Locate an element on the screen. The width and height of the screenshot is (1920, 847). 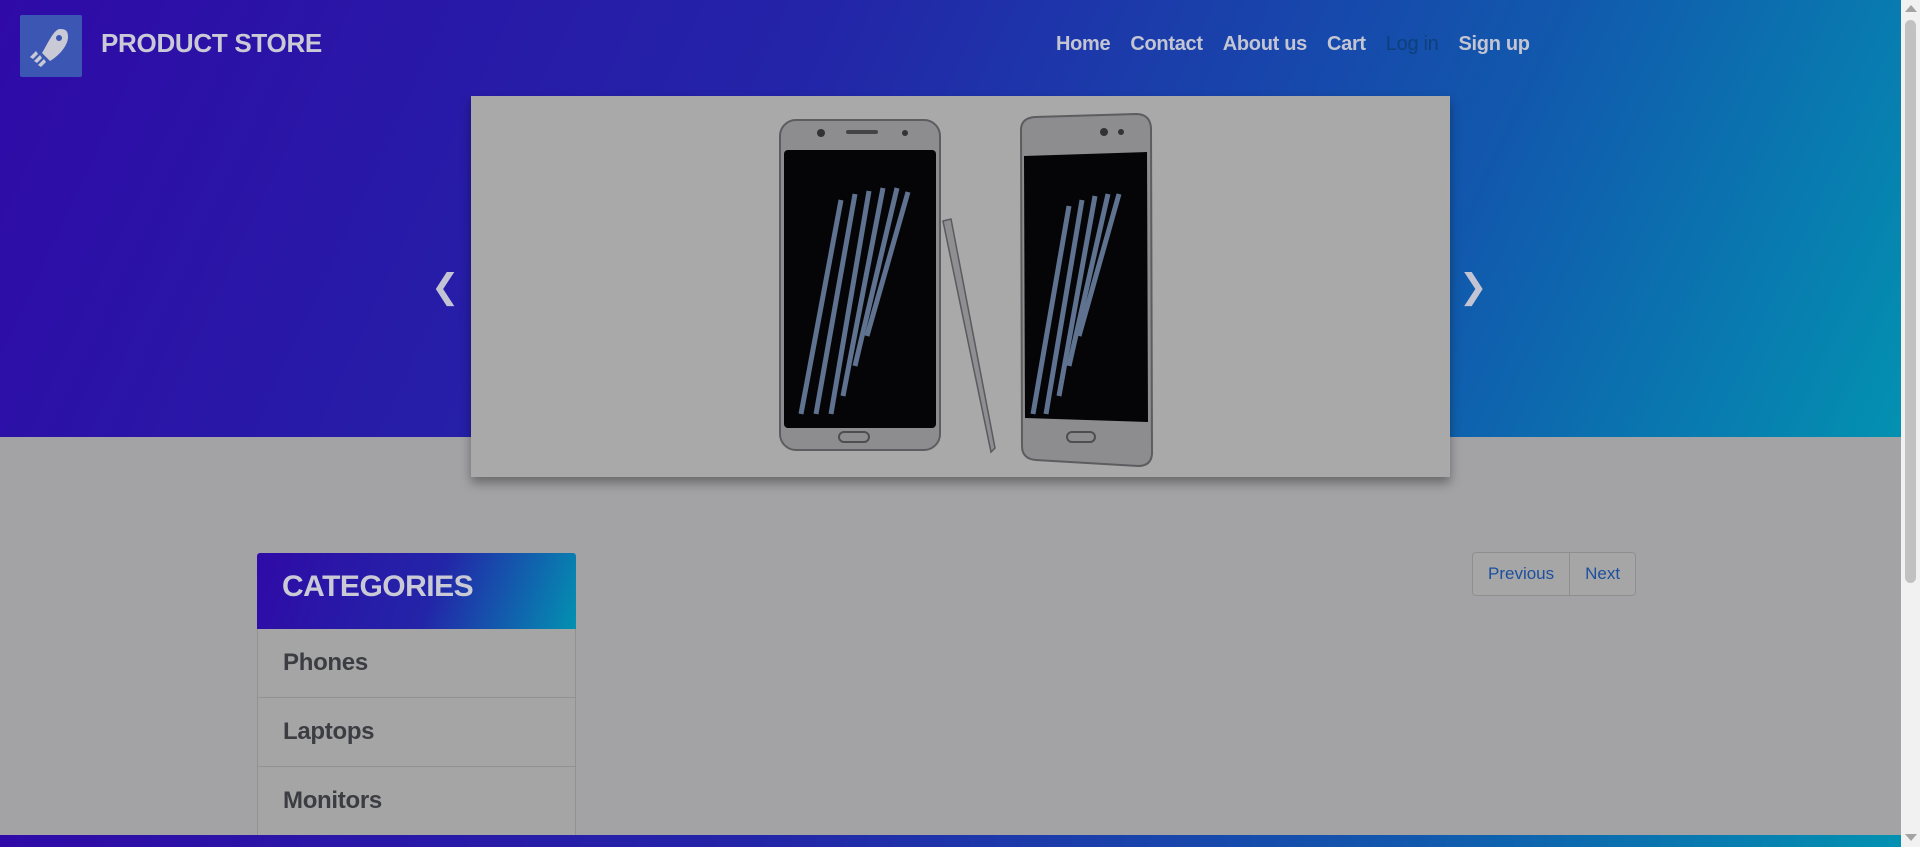
scroll-down-icon is located at coordinates (1911, 837).